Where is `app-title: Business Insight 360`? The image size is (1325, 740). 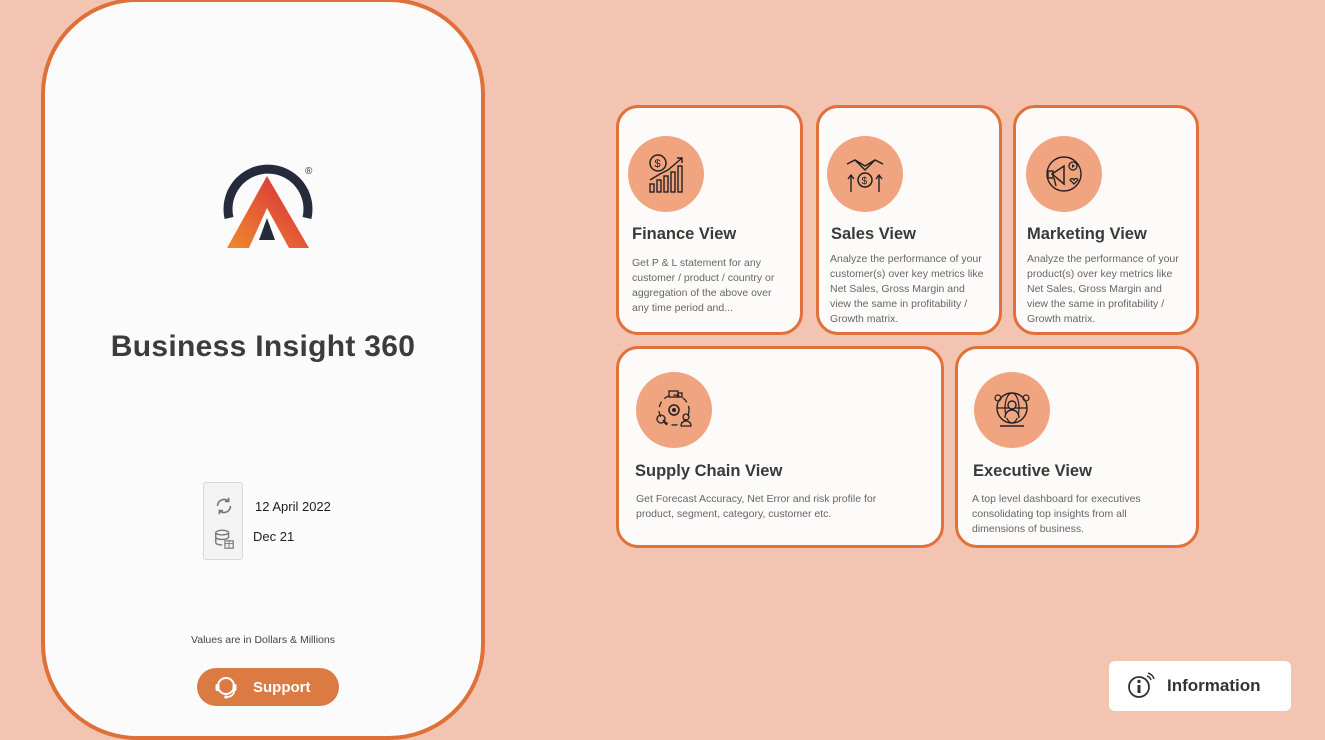
app-title: Business Insight 360 is located at coordinates (263, 346).